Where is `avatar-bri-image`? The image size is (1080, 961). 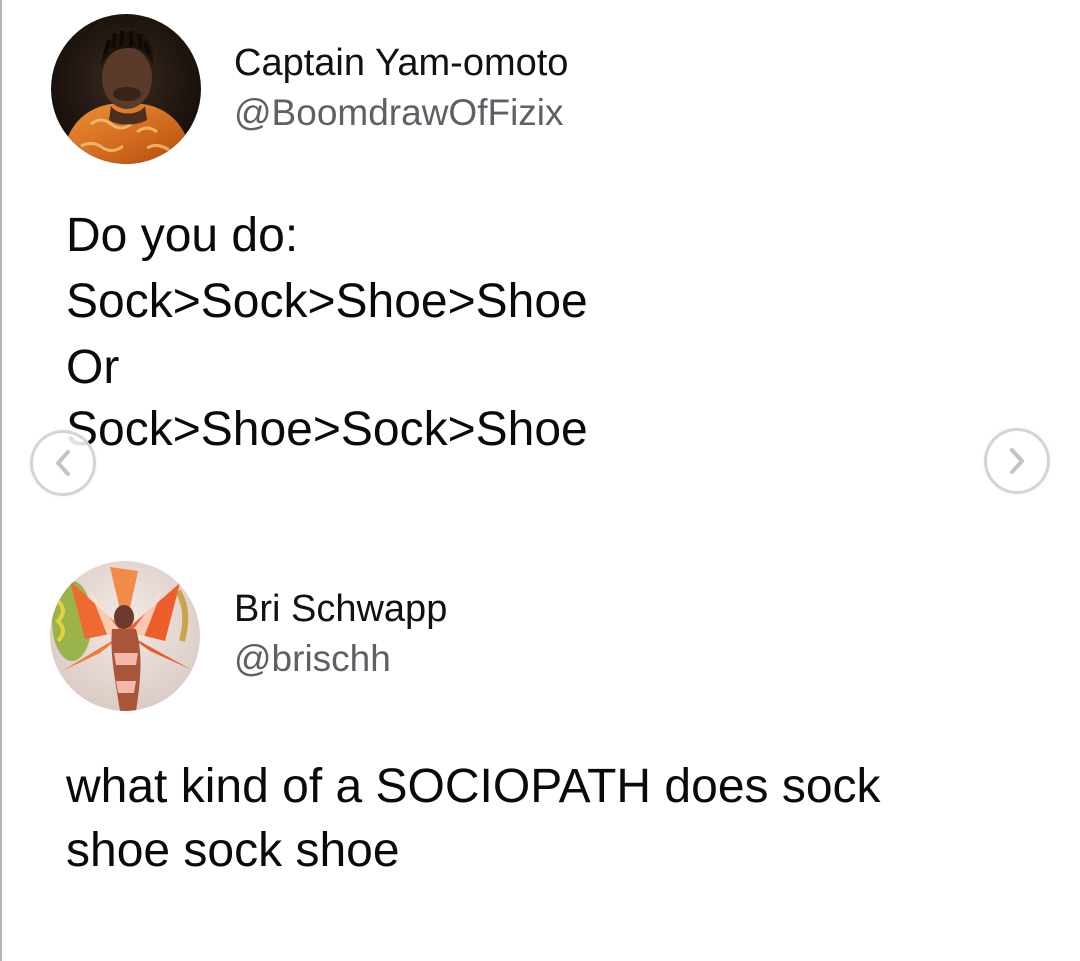 avatar-bri-image is located at coordinates (125, 636).